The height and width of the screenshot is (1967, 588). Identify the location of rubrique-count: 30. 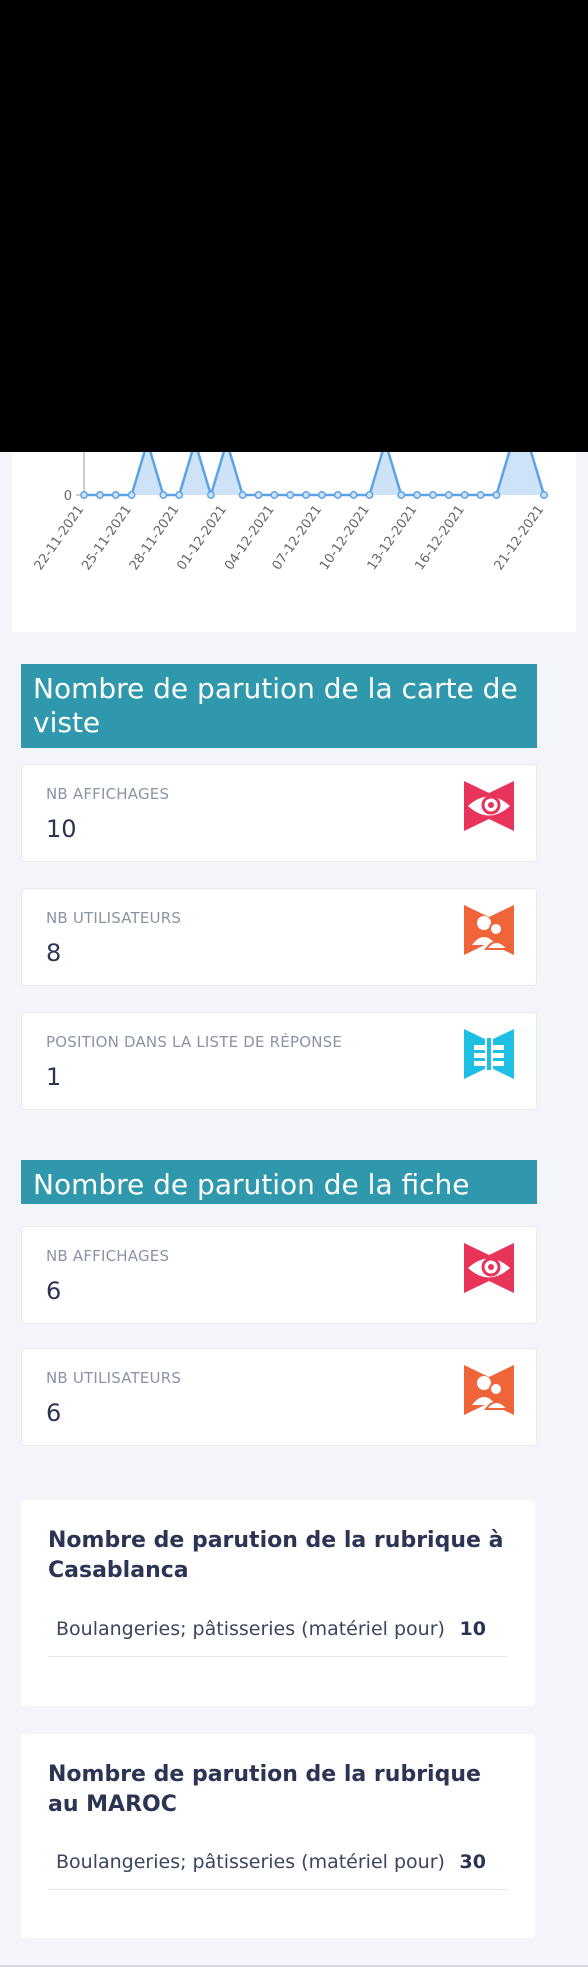
(472, 1862).